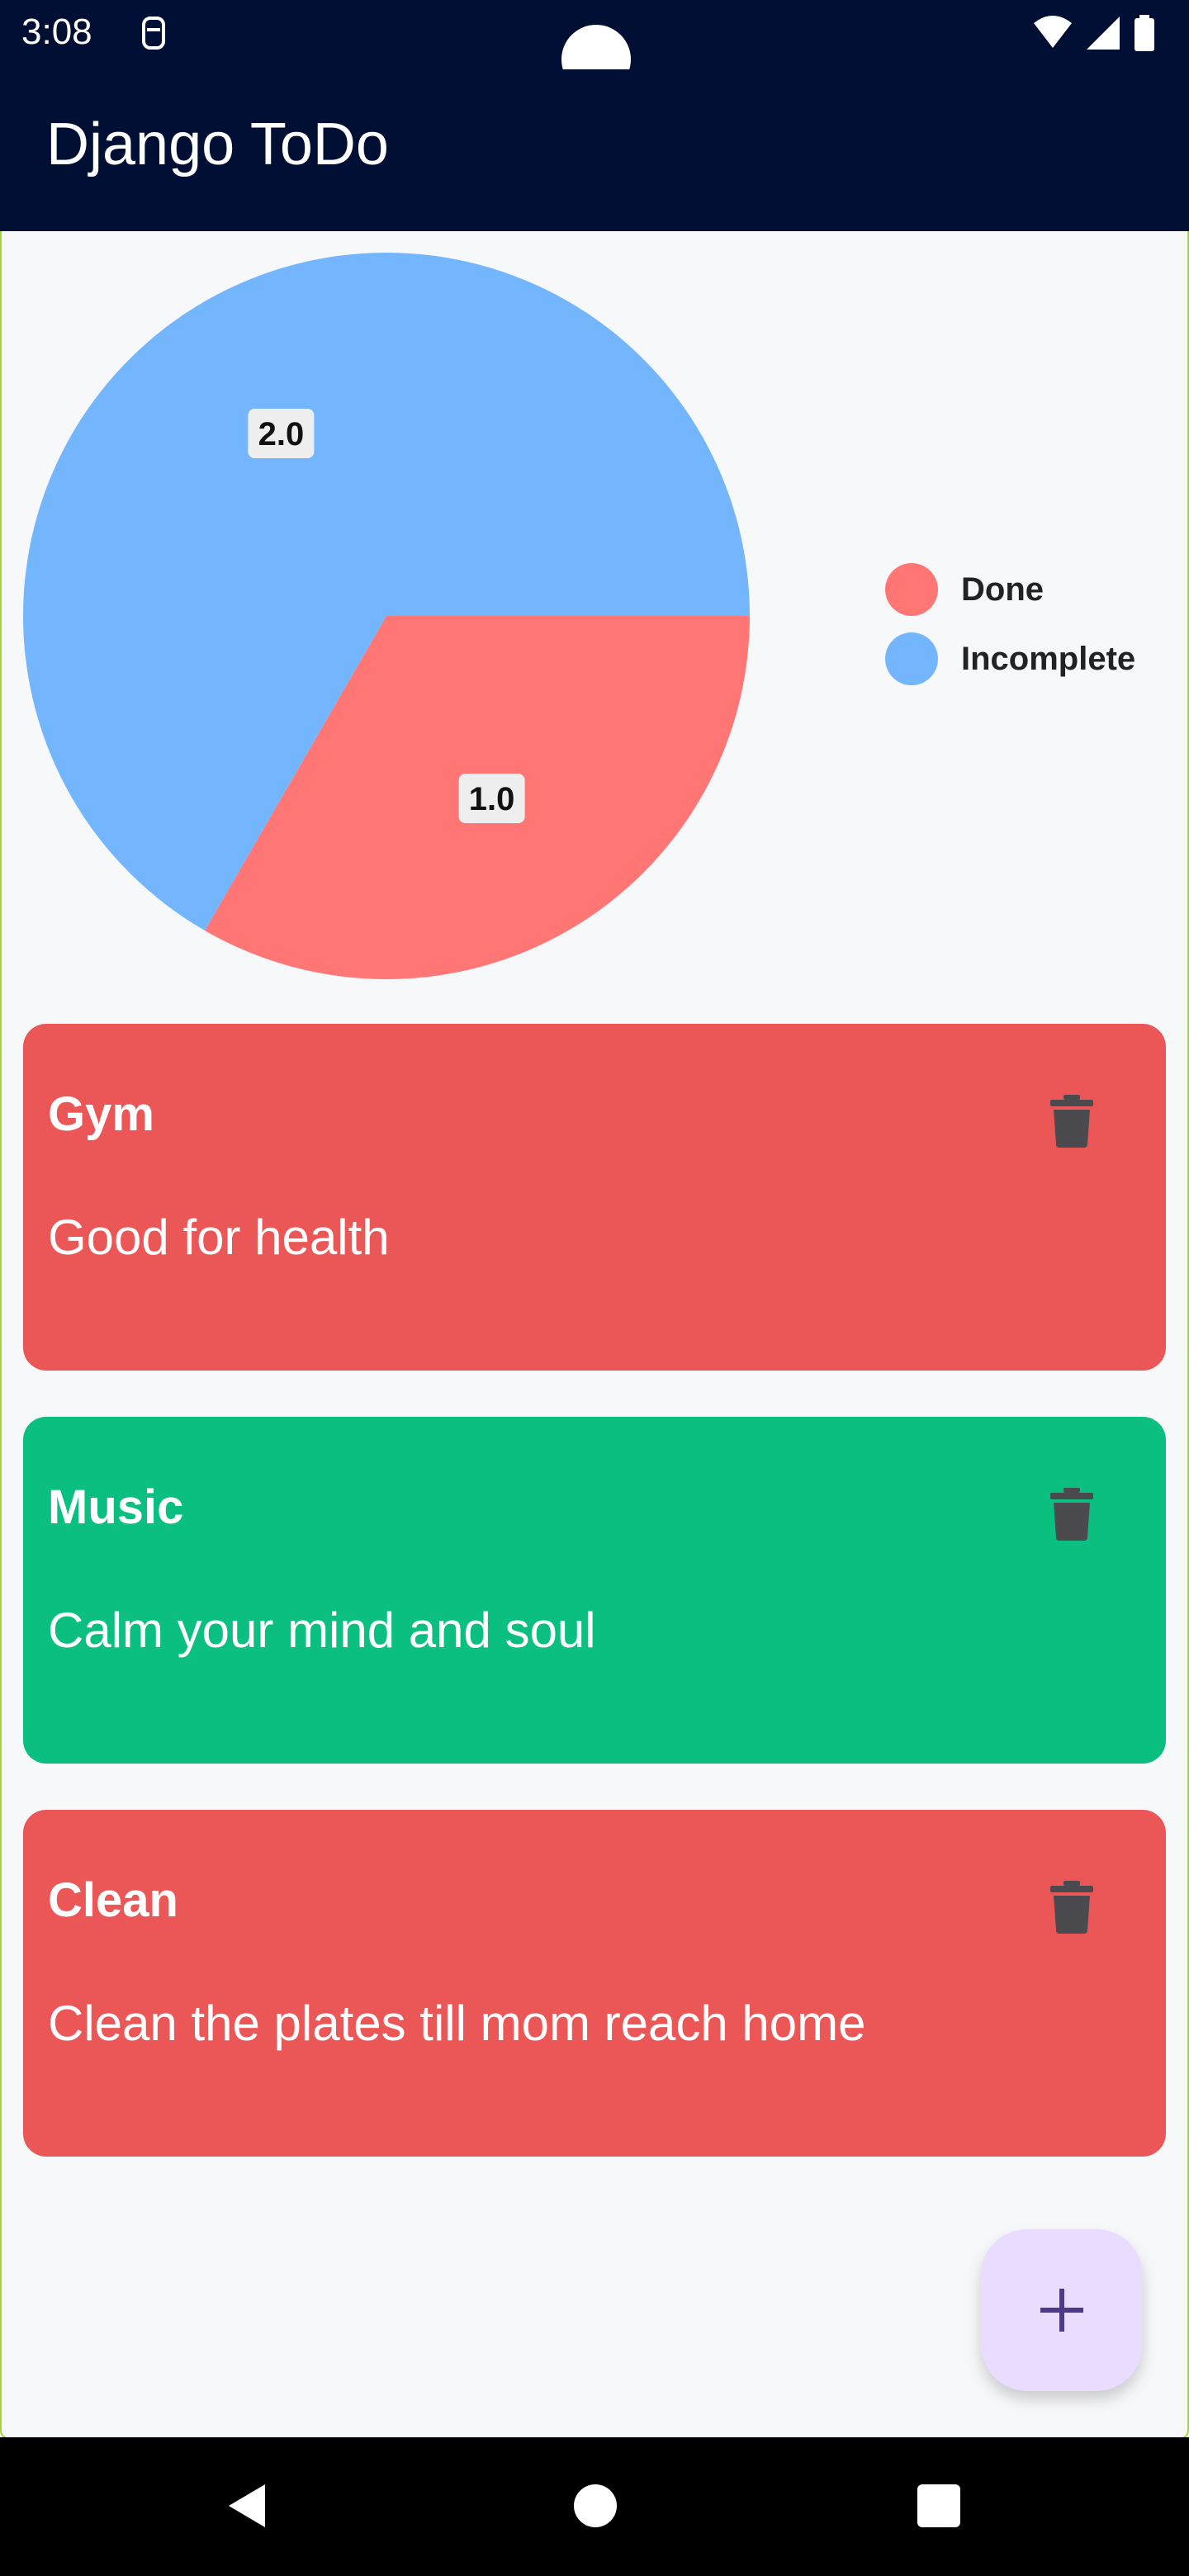 The width and height of the screenshot is (1189, 2576). I want to click on todo-title: Gym, so click(101, 1114).